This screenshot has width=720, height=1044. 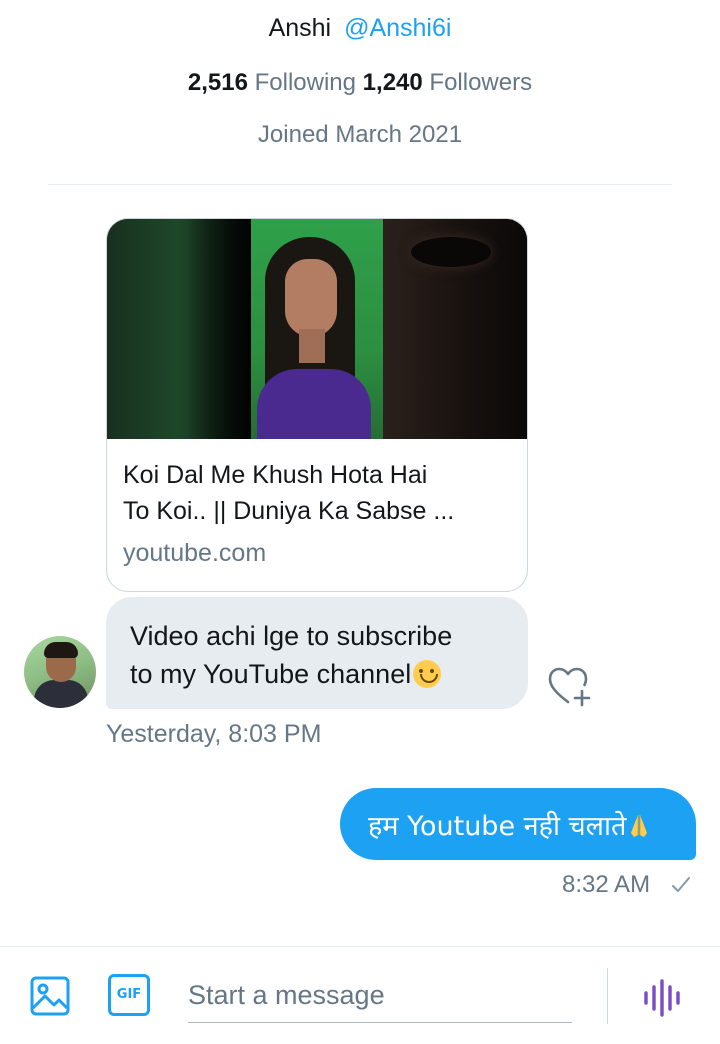 I want to click on thumbnail-right-panel, so click(x=455, y=329).